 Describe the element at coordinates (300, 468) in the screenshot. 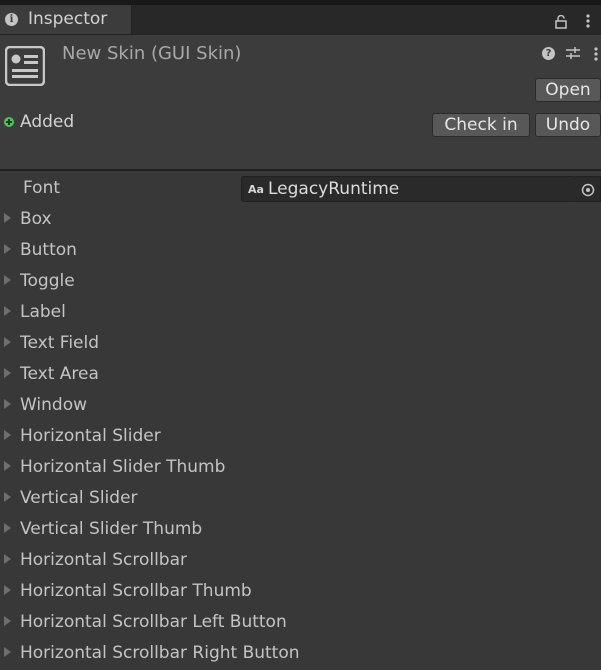

I see `property-foldout: Horizontal Slider Thumb` at that location.